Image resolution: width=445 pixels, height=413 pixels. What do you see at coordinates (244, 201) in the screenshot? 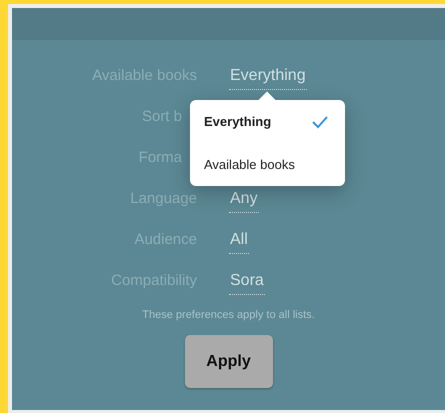
I see `setting-dropdown: Any` at bounding box center [244, 201].